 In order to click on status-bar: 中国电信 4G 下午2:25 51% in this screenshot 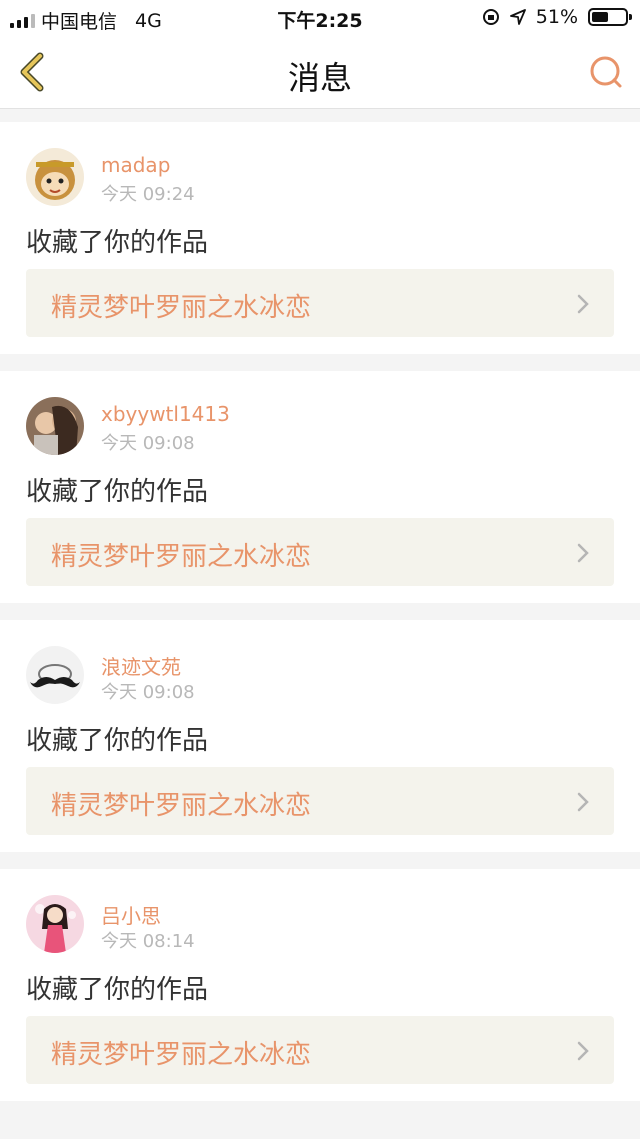, I will do `click(320, 18)`.